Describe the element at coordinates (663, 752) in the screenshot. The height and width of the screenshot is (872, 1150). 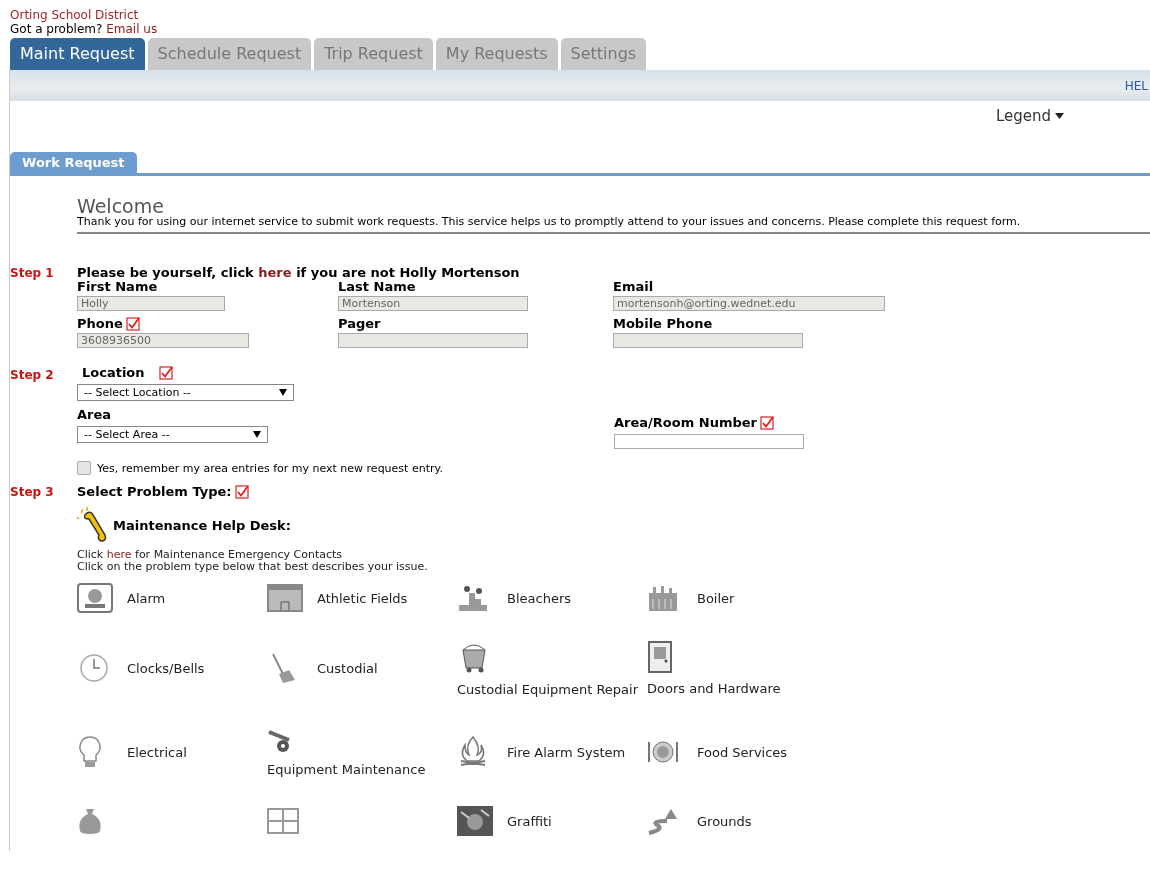
I see `plate-icon` at that location.